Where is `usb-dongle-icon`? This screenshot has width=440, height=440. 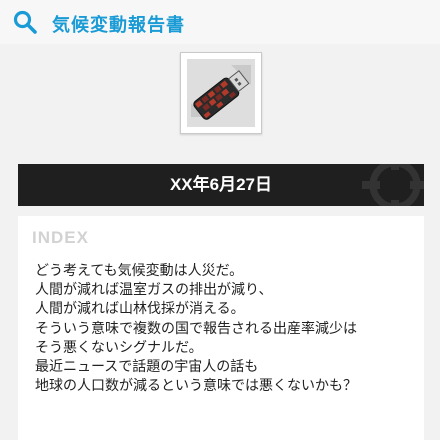
usb-dongle-icon is located at coordinates (221, 92).